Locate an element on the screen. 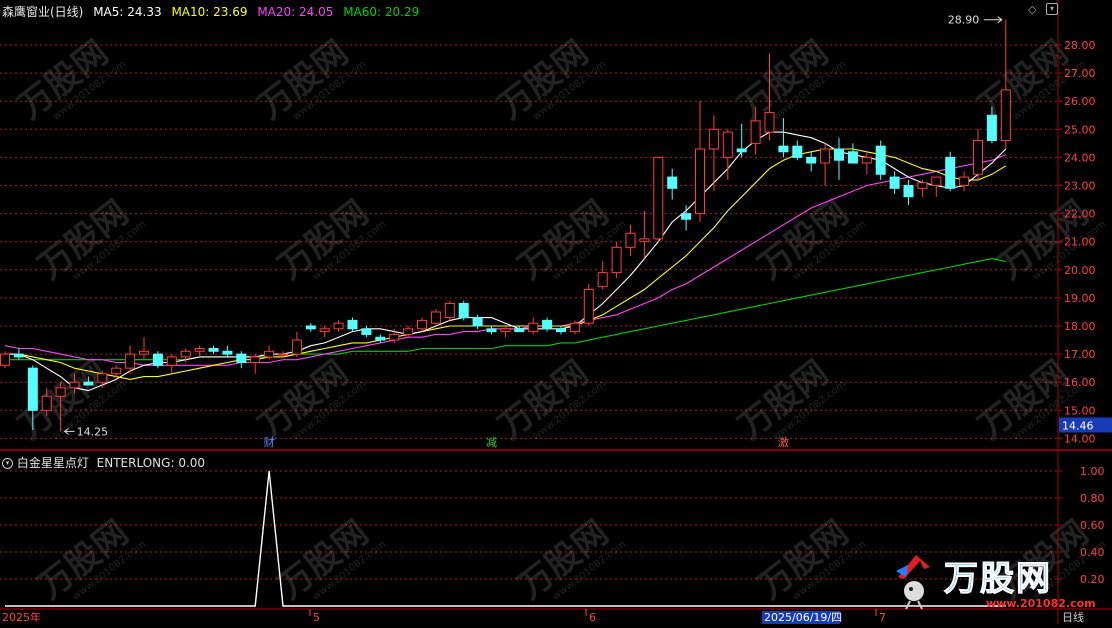  diamond-icon: ◇ is located at coordinates (1032, 9).